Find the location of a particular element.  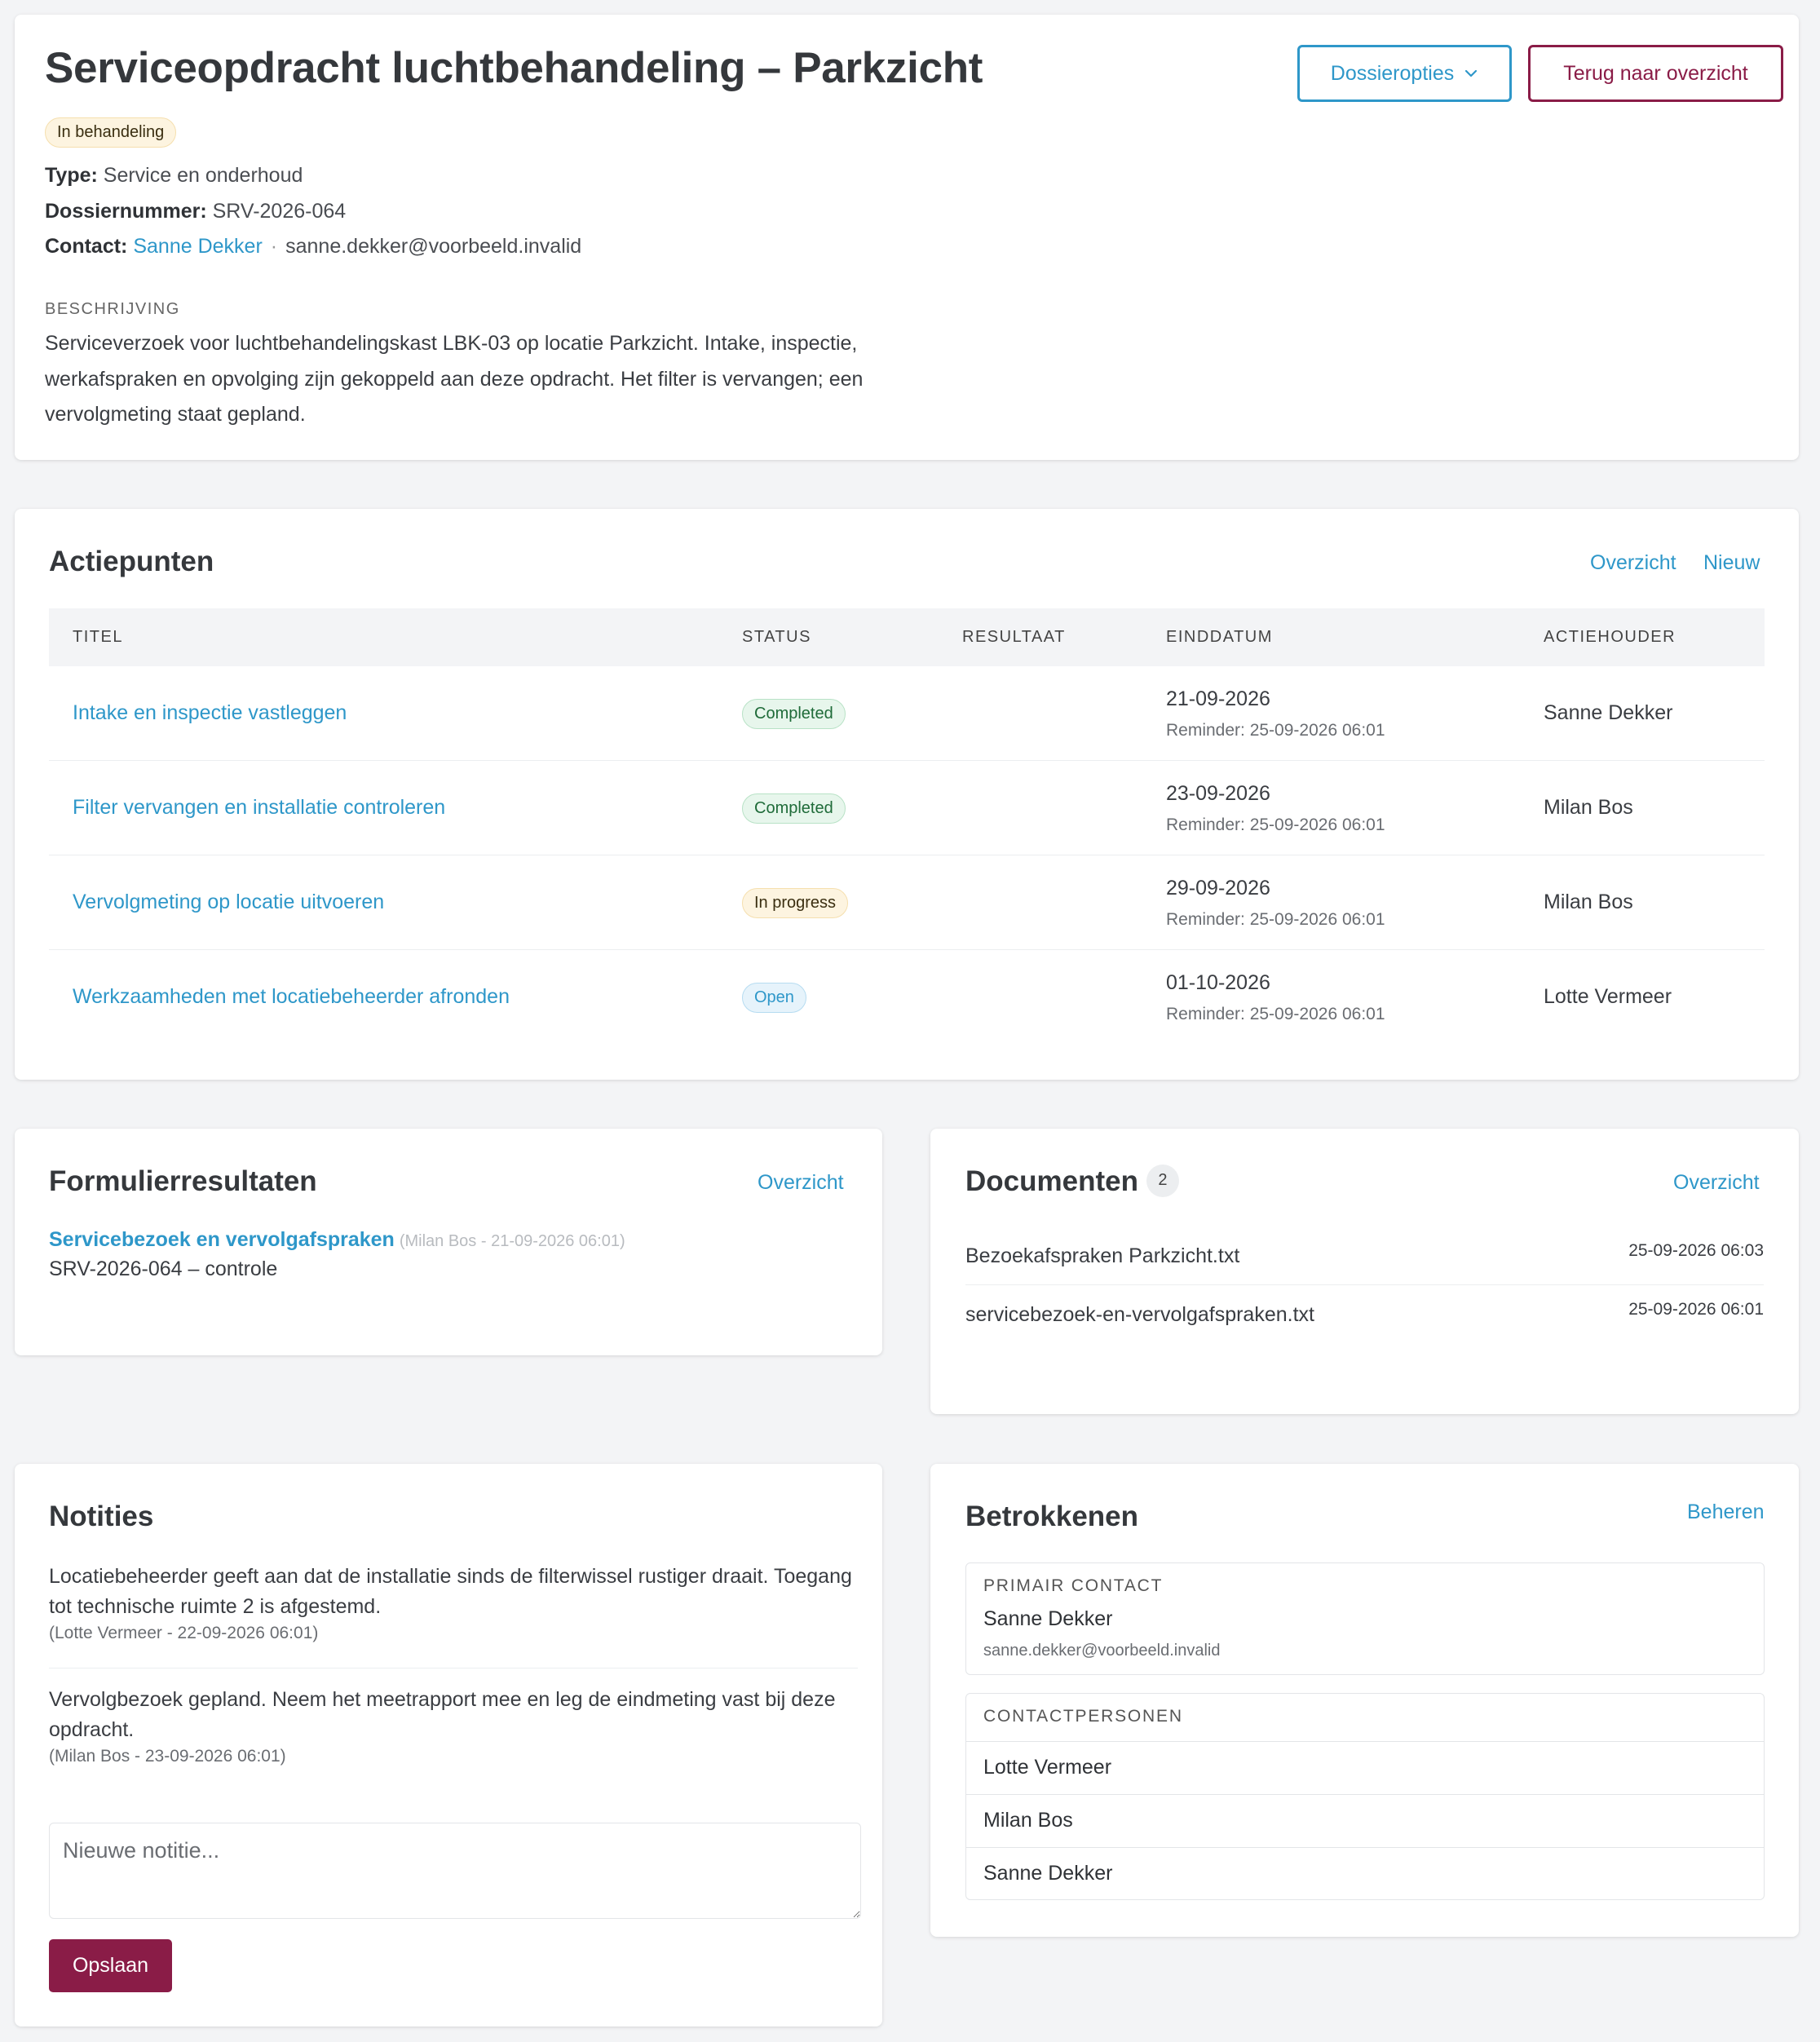

documents-title: Documenten 2 is located at coordinates (1072, 1182).